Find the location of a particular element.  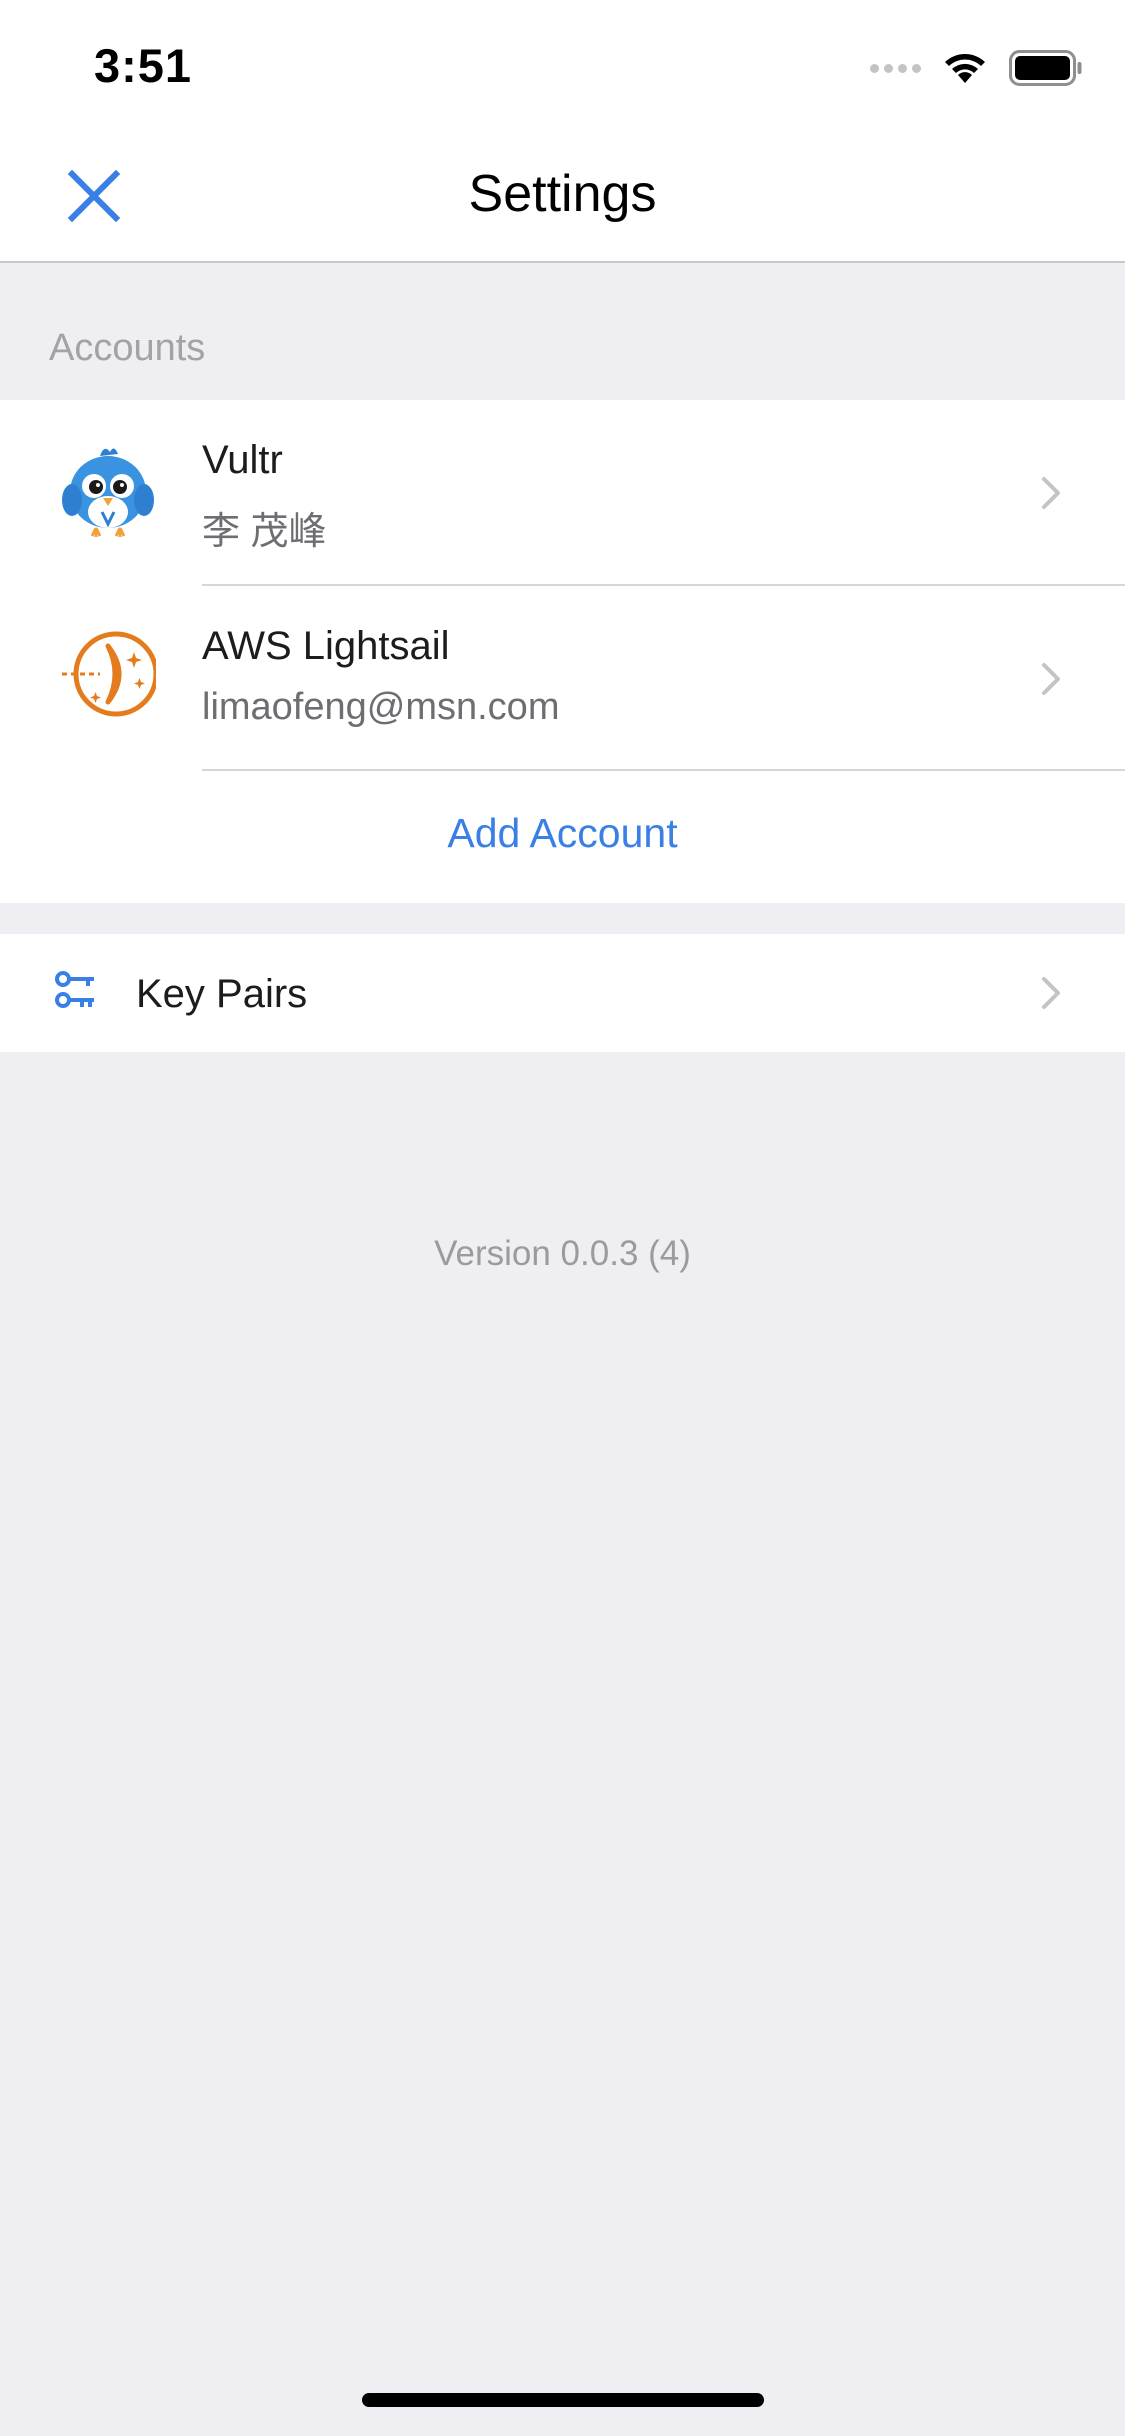

account-row-aws-lightsail: AWS Lightsail limaofeng@msn.com is located at coordinates (562, 679).